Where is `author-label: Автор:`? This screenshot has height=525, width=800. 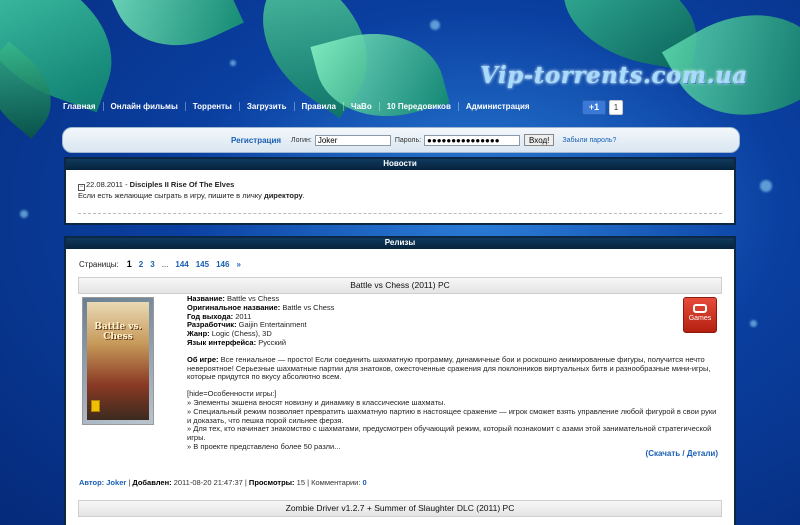 author-label: Автор: is located at coordinates (92, 482).